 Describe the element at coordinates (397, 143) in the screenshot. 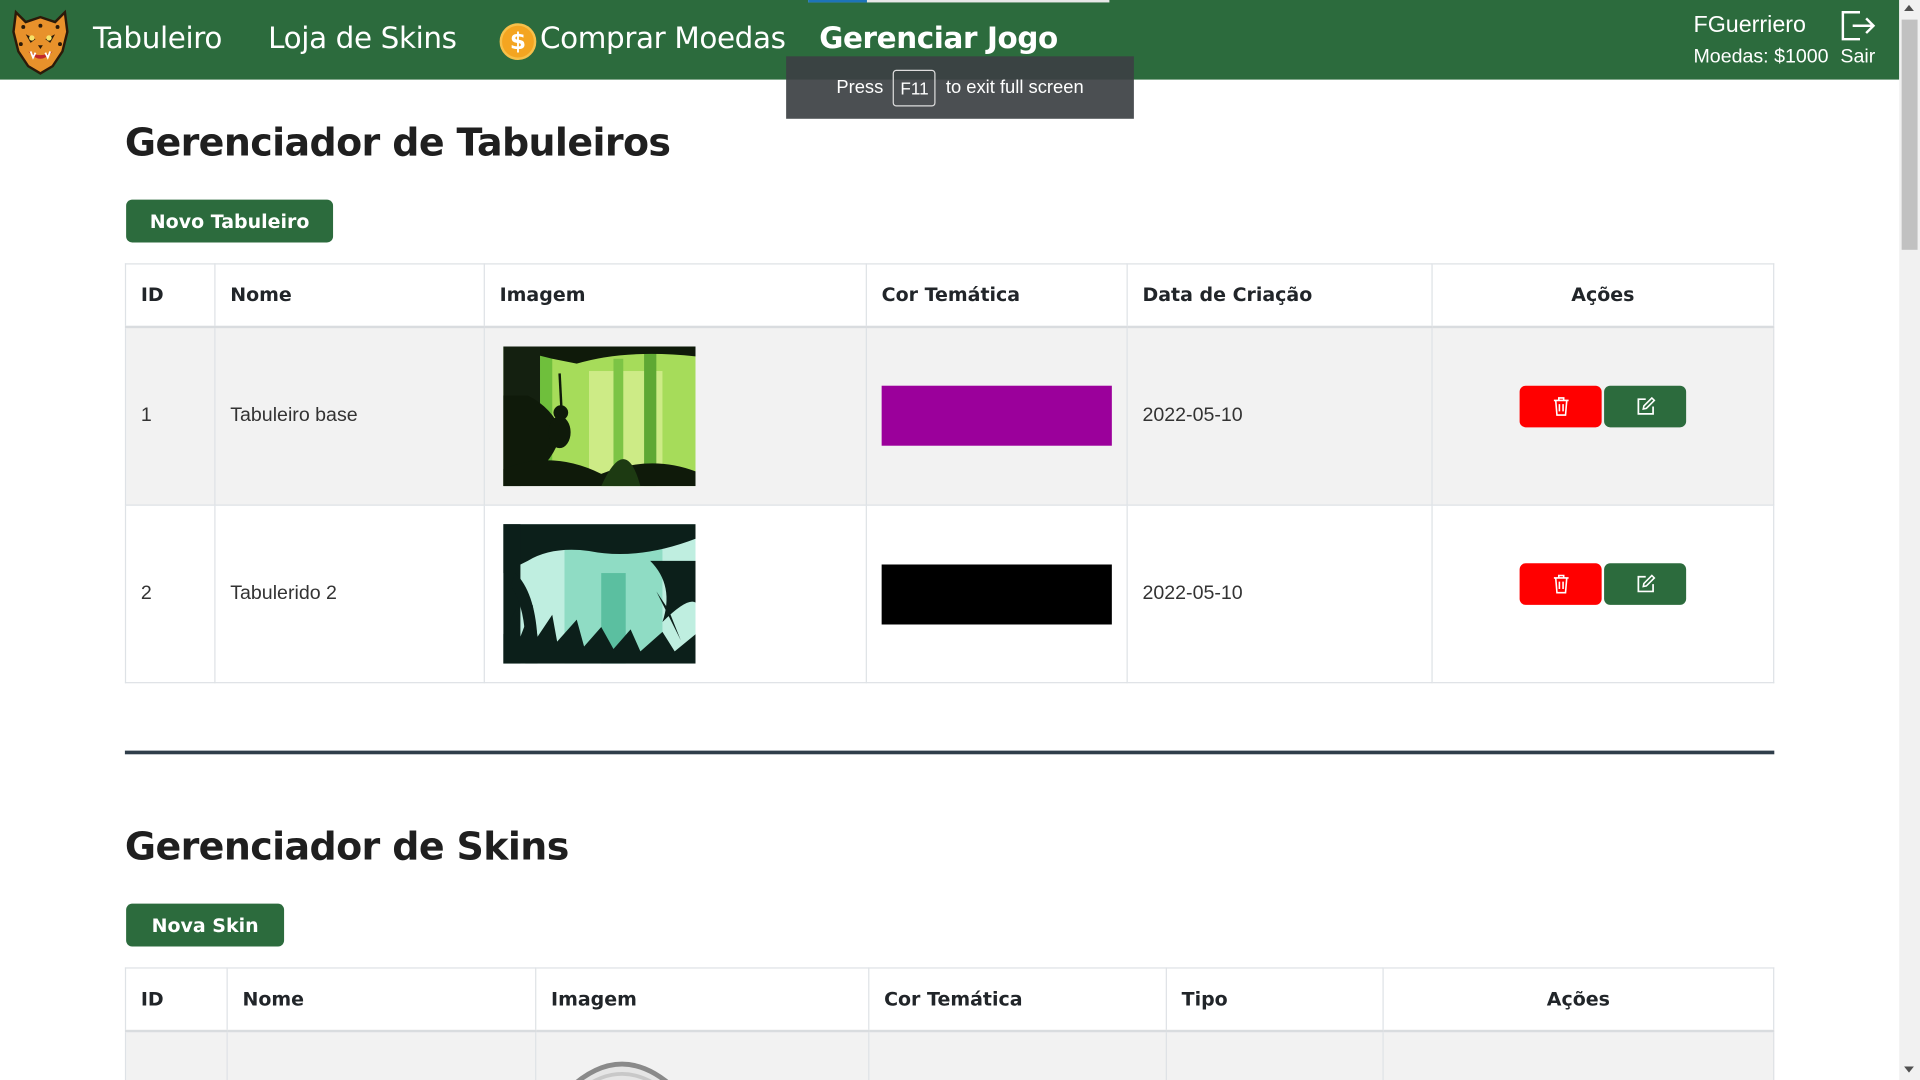

I see `boards-title: Gerenciador de Tabuleiros` at that location.